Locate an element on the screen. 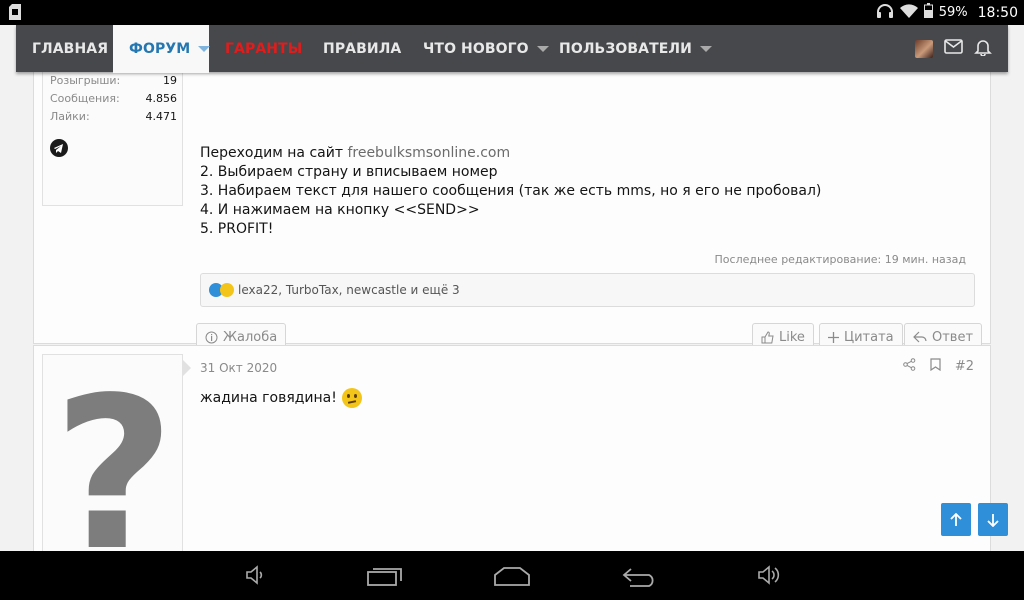 This screenshot has height=600, width=1024. clock: 18:50 is located at coordinates (997, 12).